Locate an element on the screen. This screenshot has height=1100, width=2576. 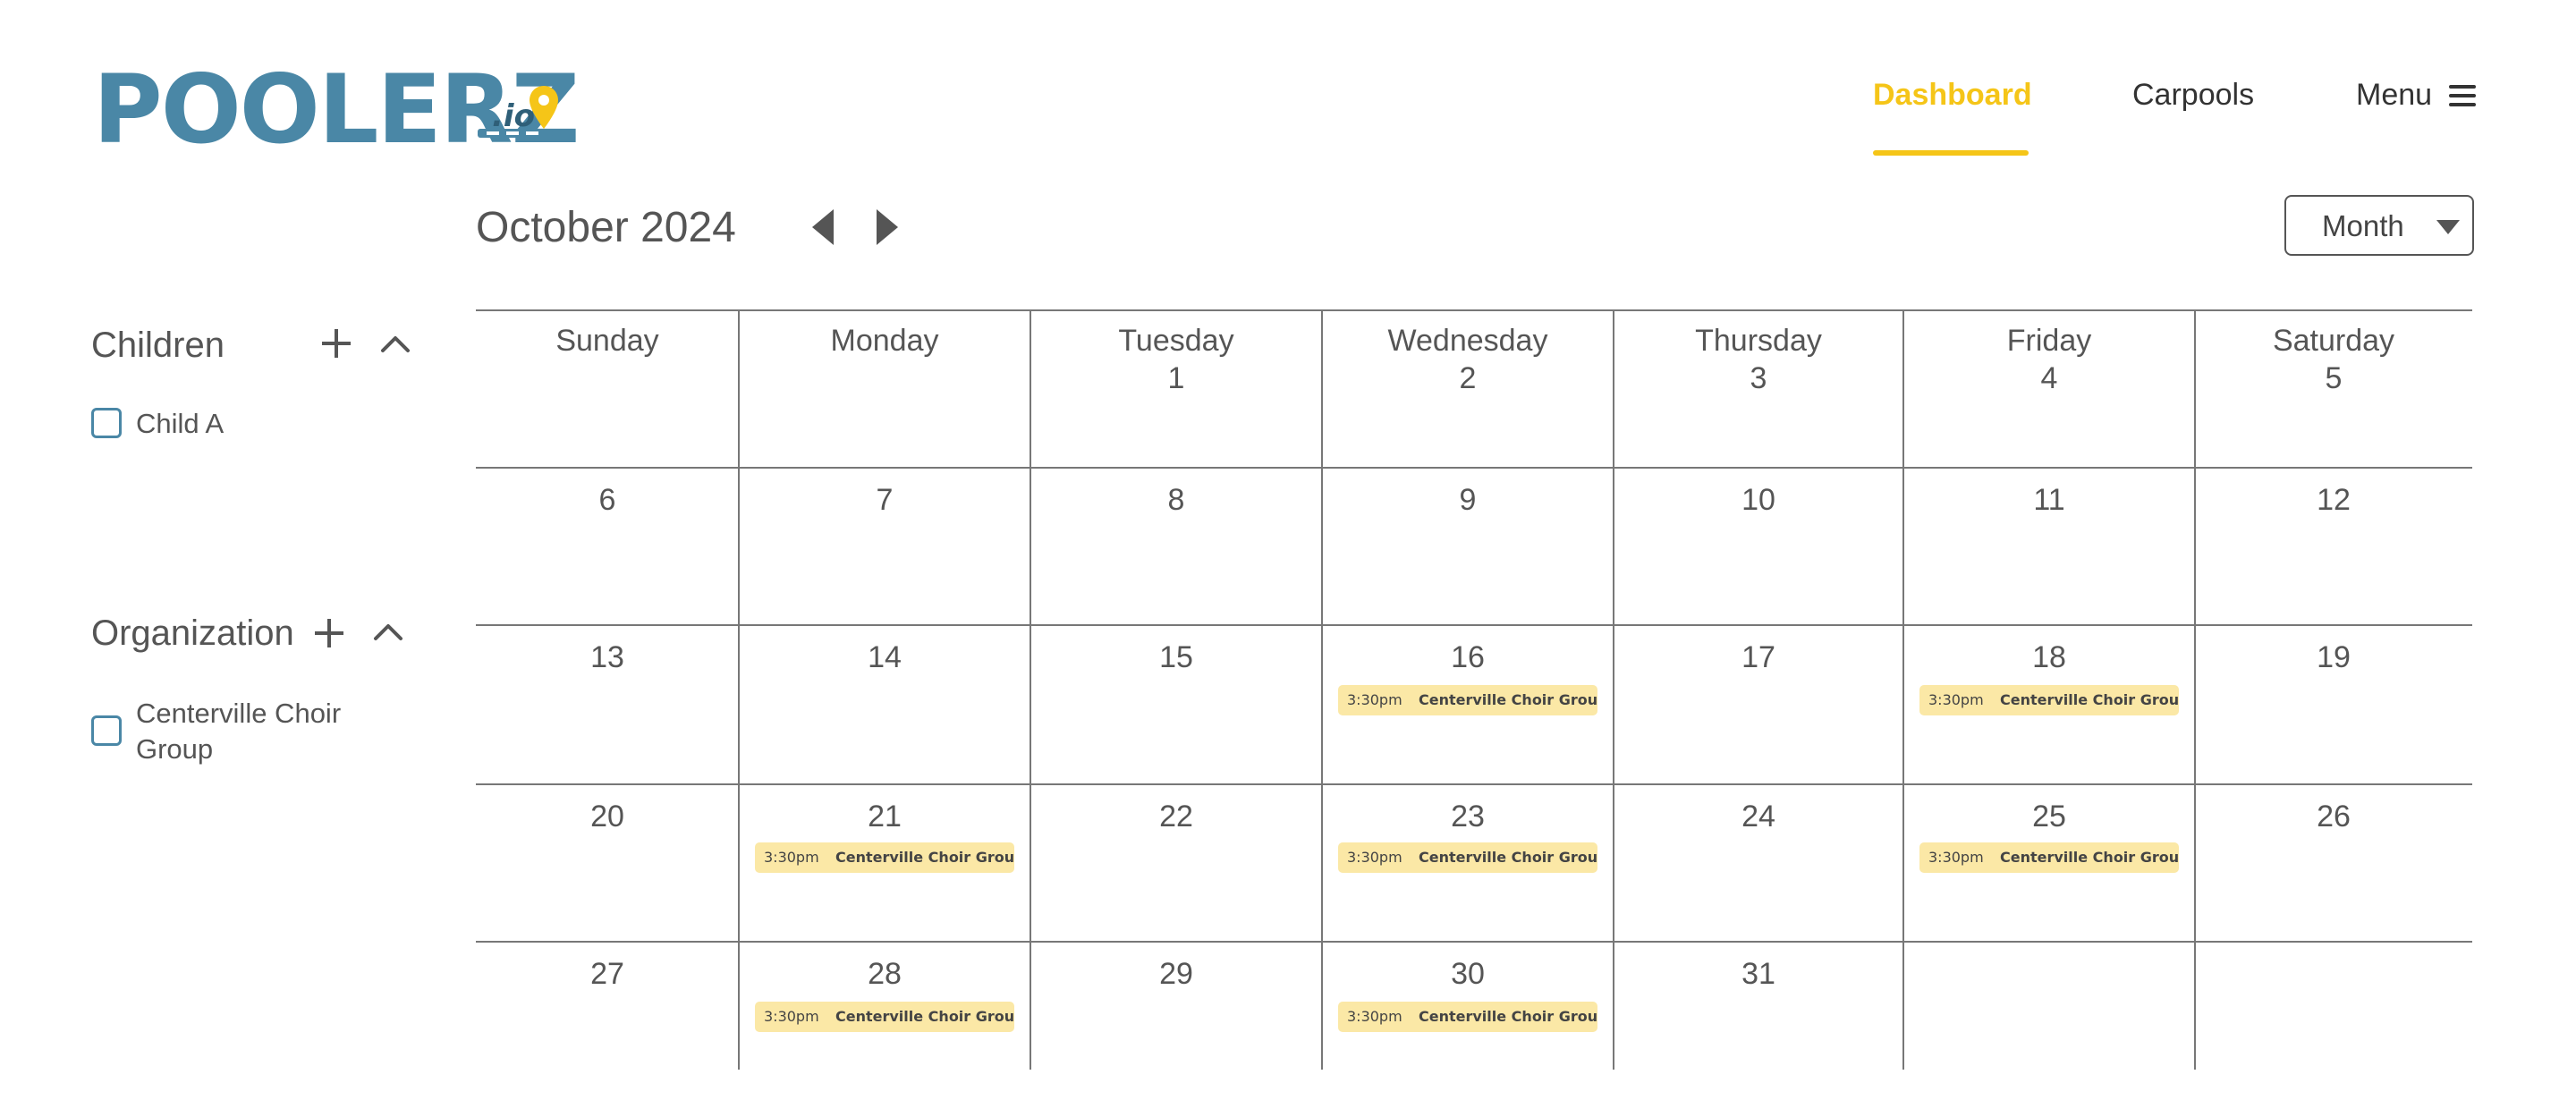
day-number: 30 is located at coordinates (1468, 974).